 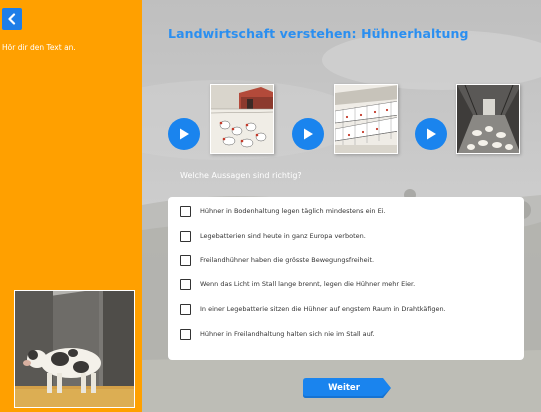 I want to click on next-button: Weiter, so click(x=347, y=388).